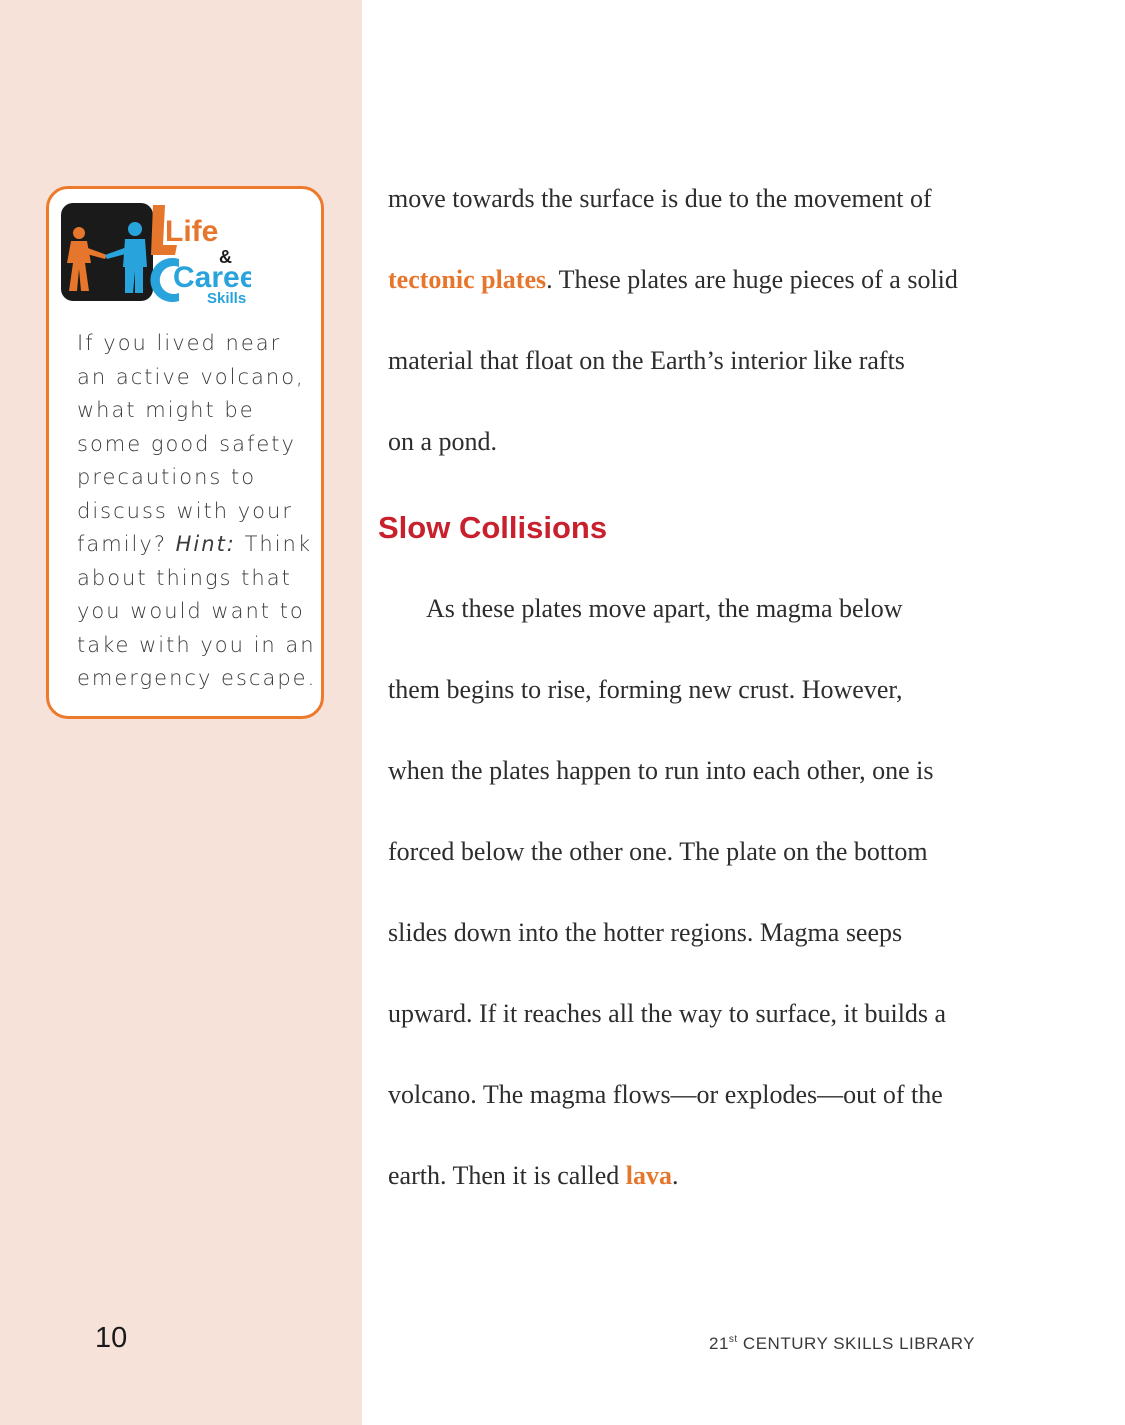  I want to click on callout-hint-suffix: Think, so click(274, 544).